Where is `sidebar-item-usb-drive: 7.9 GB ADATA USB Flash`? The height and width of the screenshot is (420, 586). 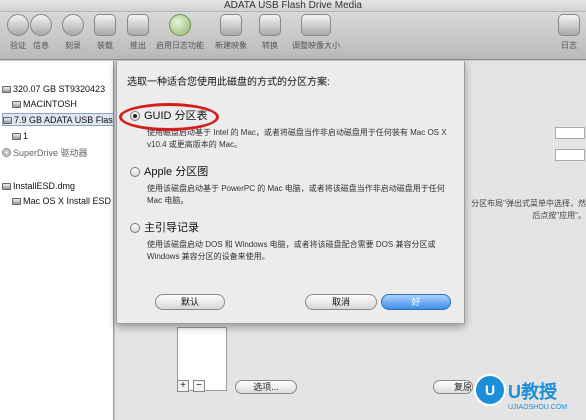 sidebar-item-usb-drive: 7.9 GB ADATA USB Flash is located at coordinates (58, 119).